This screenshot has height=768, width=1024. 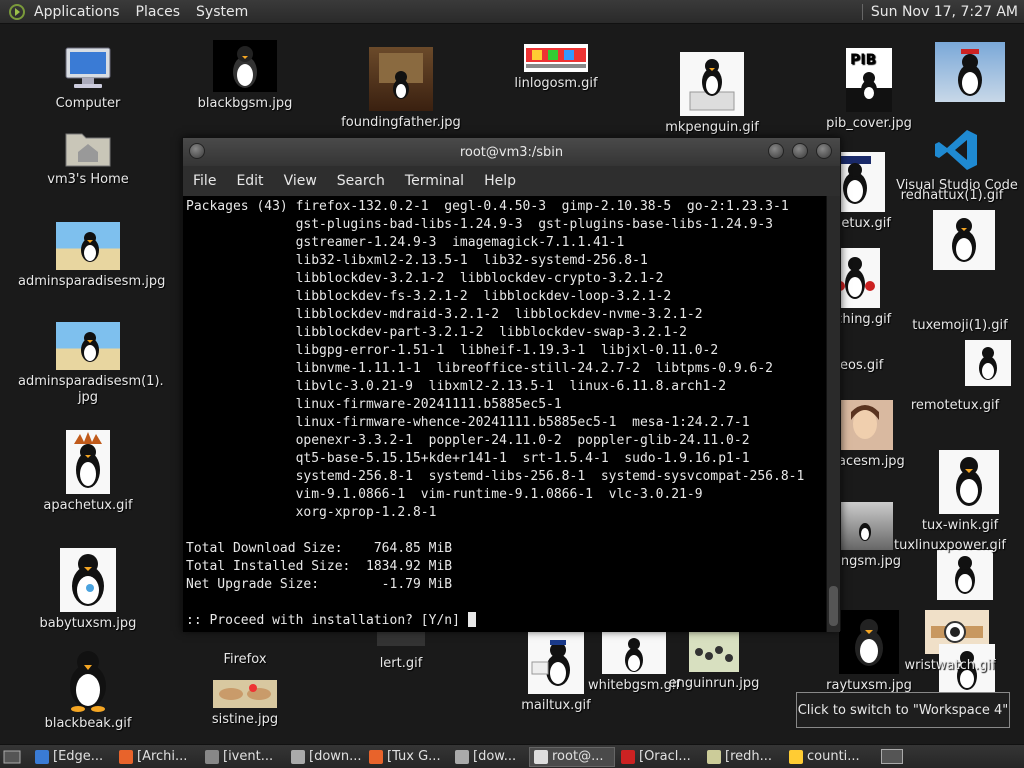 I want to click on clock: Sun Nov 17, 7:27 AM, so click(x=940, y=12).